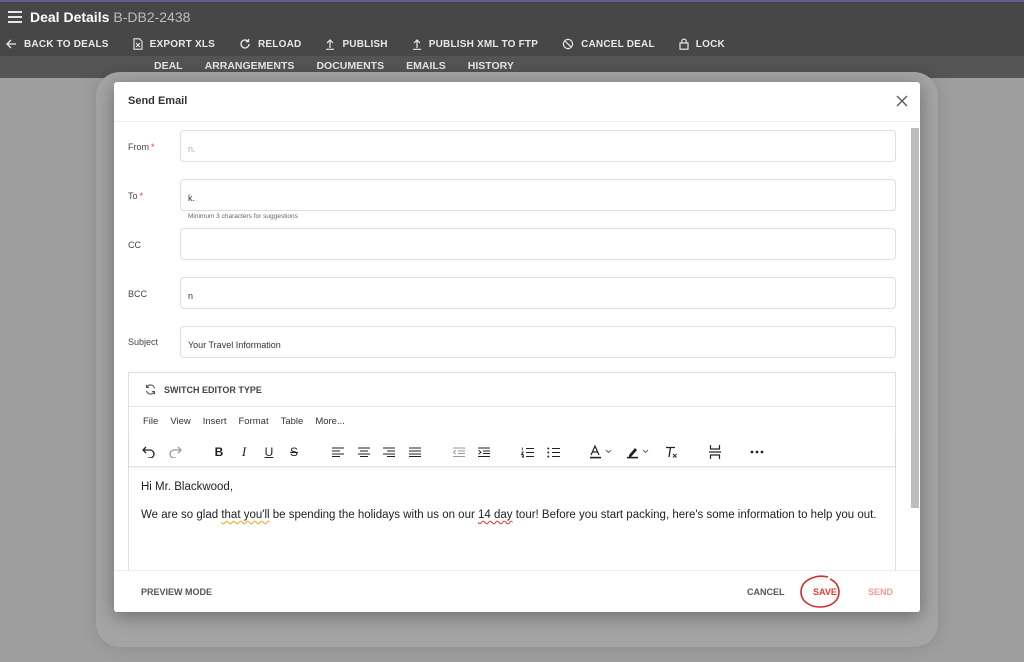 The width and height of the screenshot is (1024, 662). I want to click on reload-button: RELOAD, so click(270, 44).